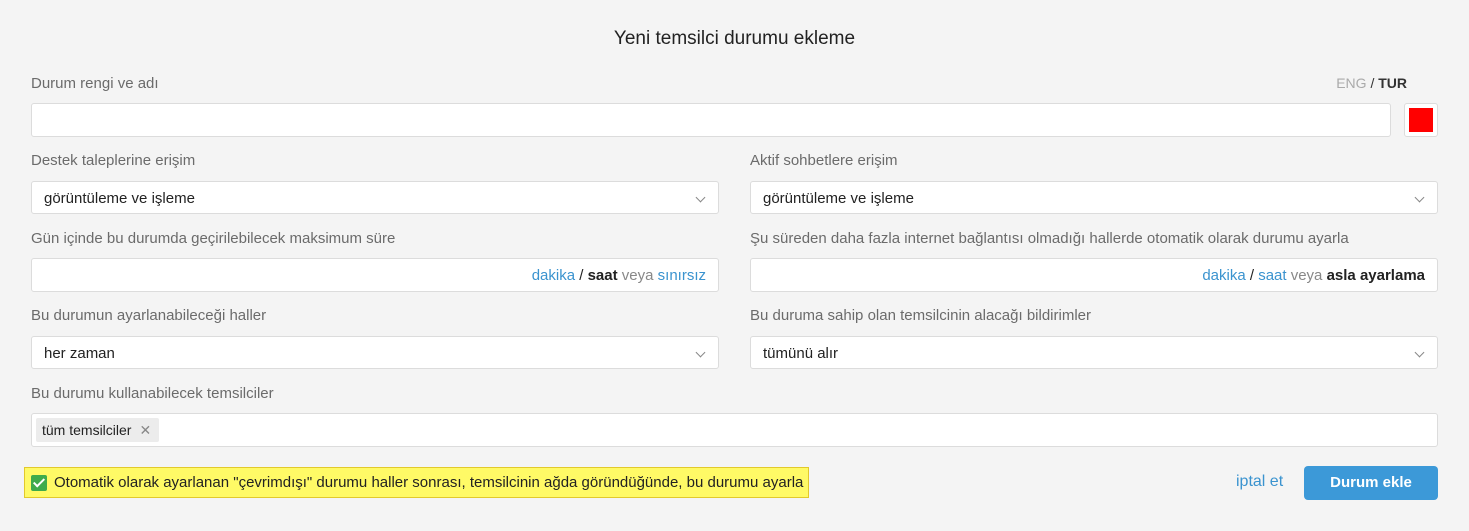  I want to click on lang-tur-link: TUR, so click(1392, 83).